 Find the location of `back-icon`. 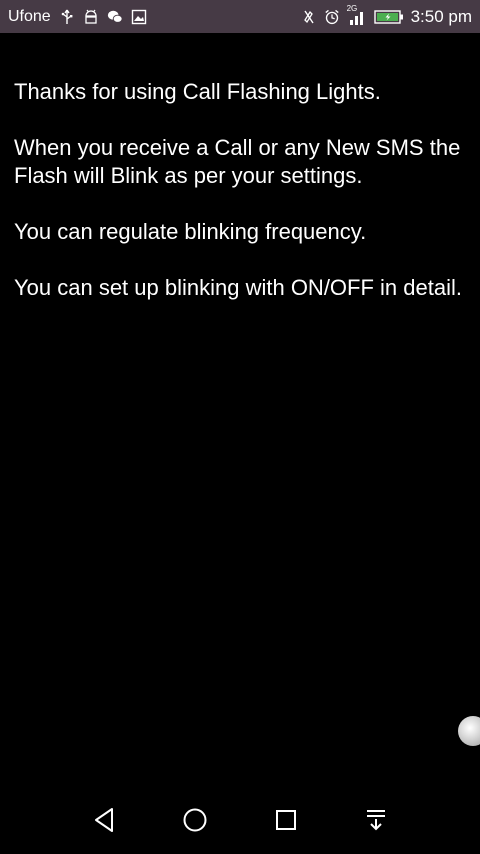

back-icon is located at coordinates (104, 822).